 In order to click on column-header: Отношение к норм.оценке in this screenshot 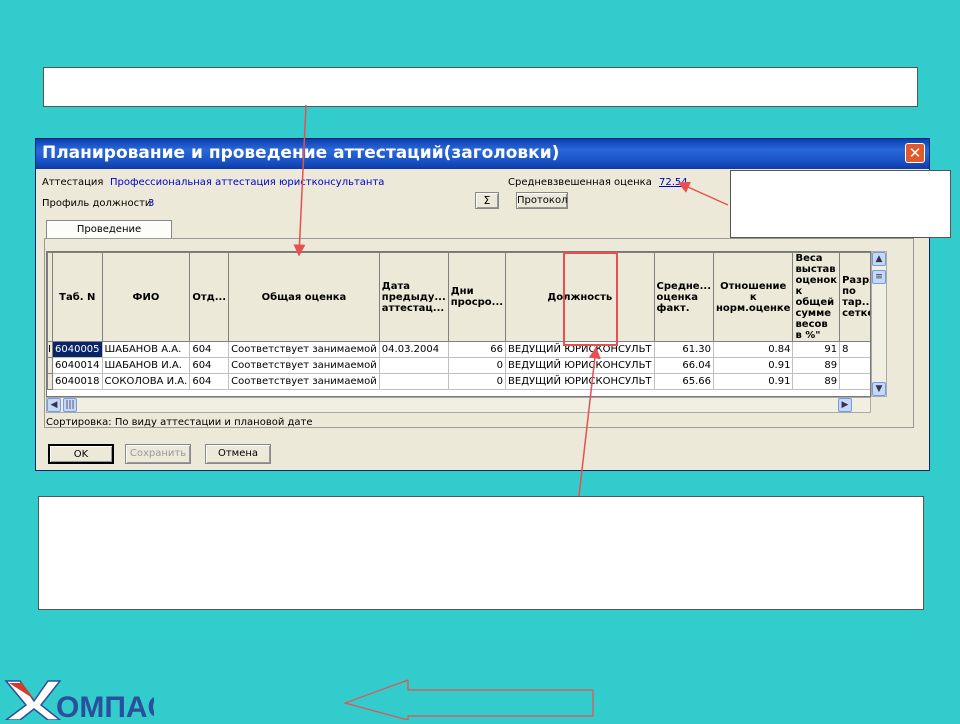, I will do `click(753, 297)`.